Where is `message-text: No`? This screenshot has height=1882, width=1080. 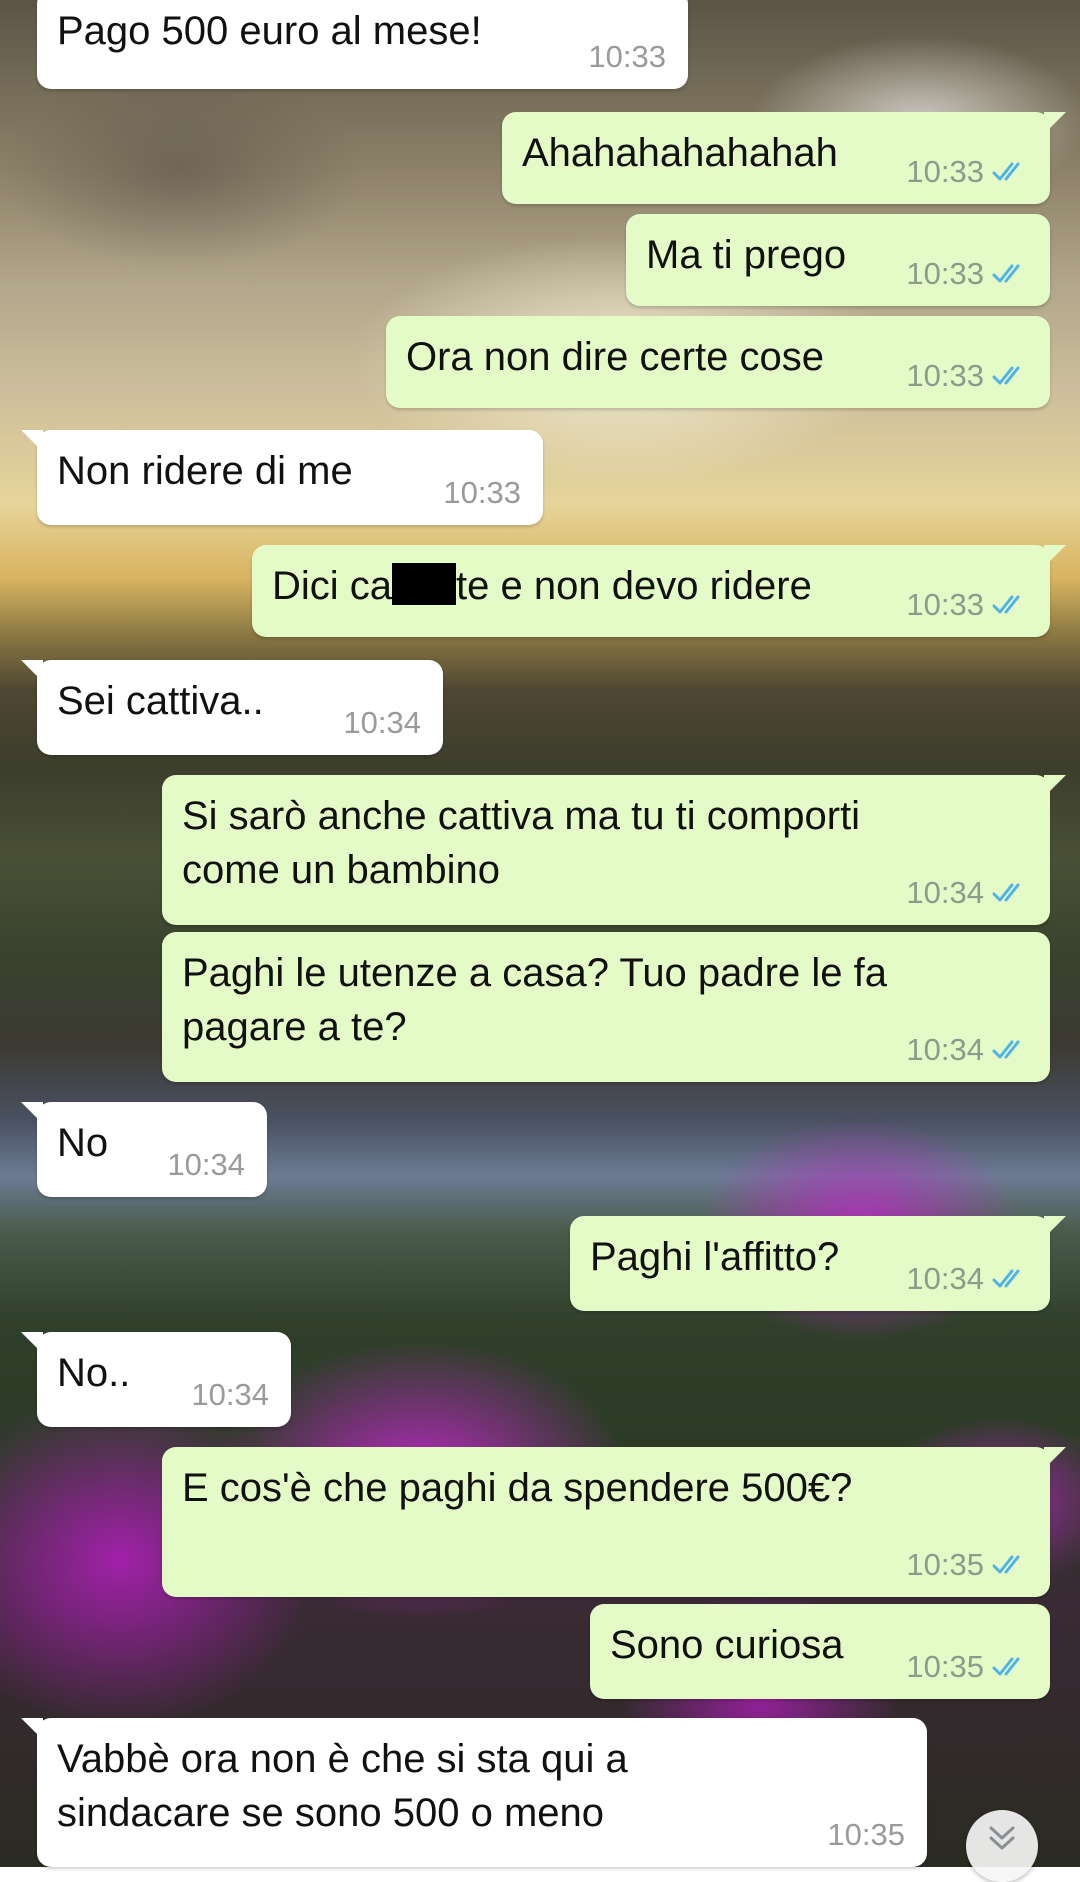
message-text: No is located at coordinates (83, 1143).